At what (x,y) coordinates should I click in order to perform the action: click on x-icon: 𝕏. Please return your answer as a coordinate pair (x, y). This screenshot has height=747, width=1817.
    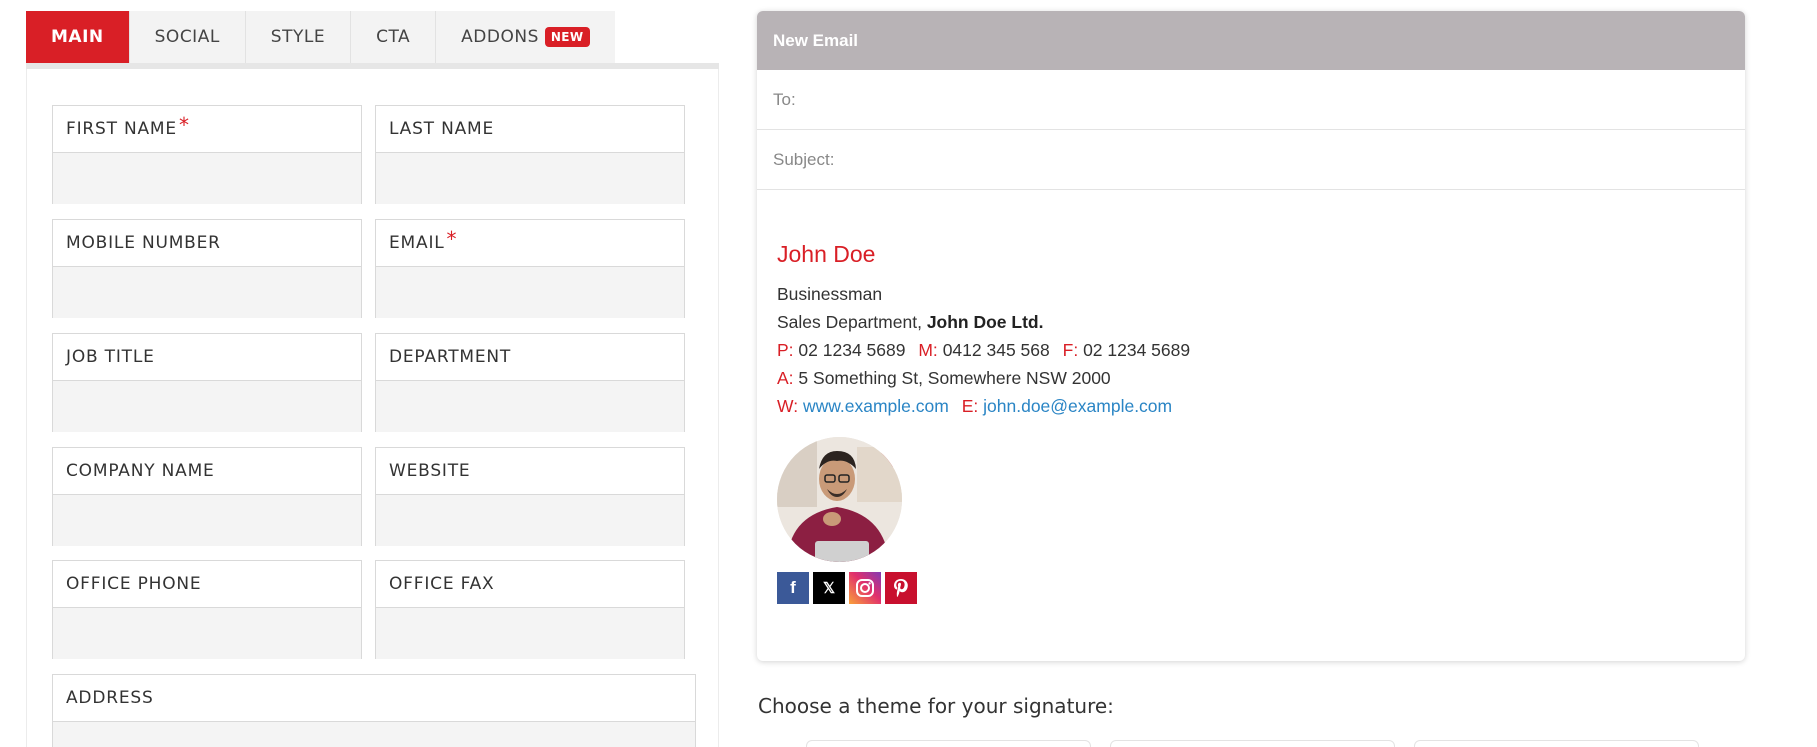
    Looking at the image, I should click on (829, 588).